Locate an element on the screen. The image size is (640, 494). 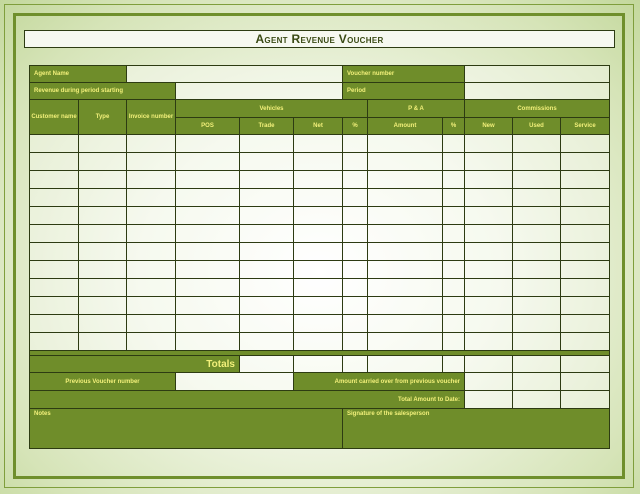
notes-field: Notes is located at coordinates (186, 428).